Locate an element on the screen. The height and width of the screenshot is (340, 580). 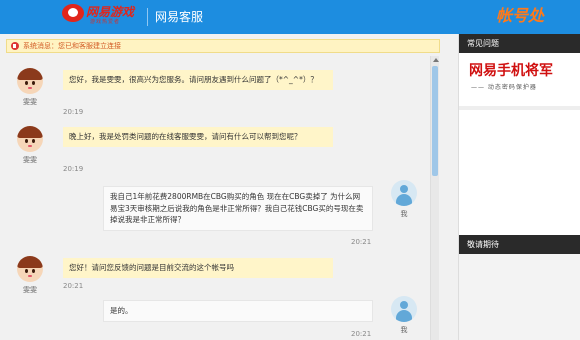
page-title: 网易客服 is located at coordinates (179, 17).